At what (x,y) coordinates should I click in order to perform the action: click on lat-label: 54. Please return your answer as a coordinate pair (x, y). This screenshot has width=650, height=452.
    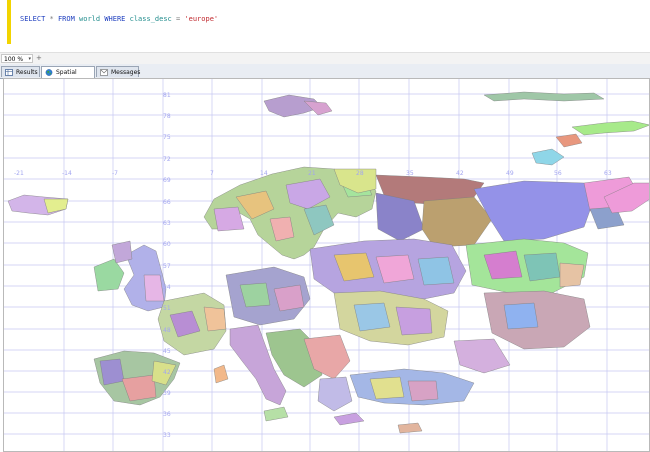
    Looking at the image, I should click on (167, 287).